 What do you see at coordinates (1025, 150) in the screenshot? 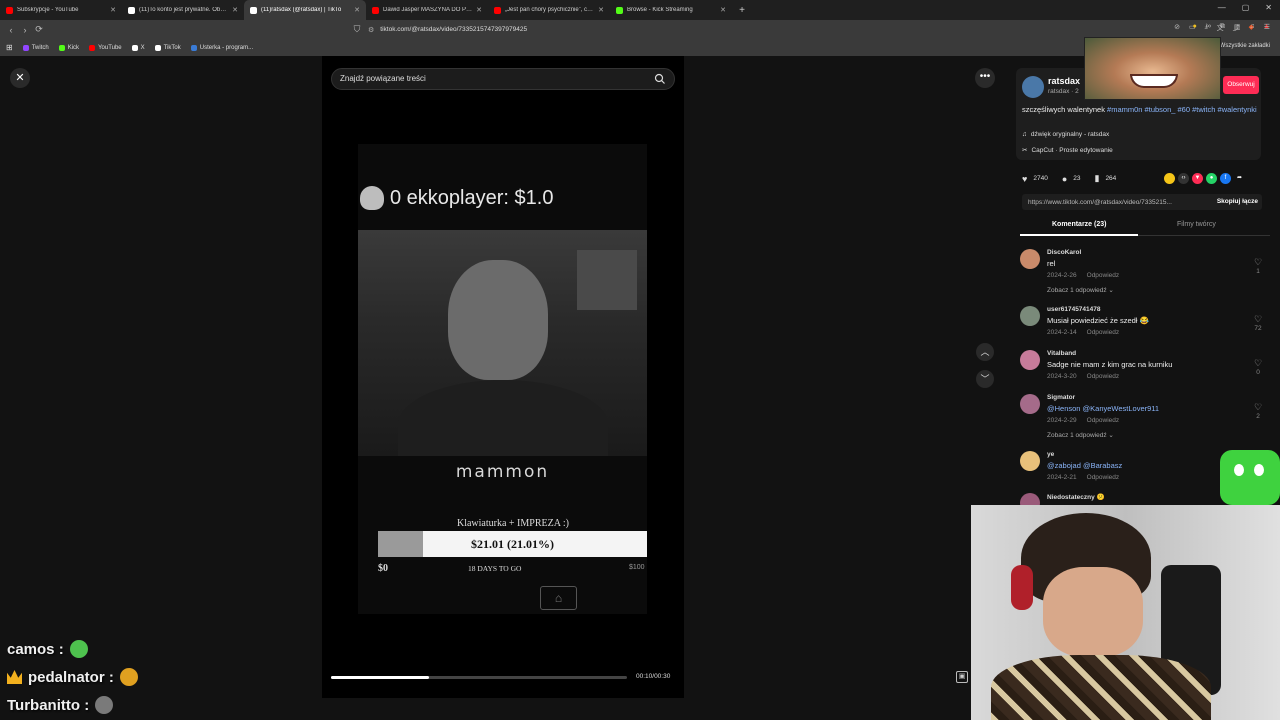
I see `capcut-icon: ✂` at bounding box center [1025, 150].